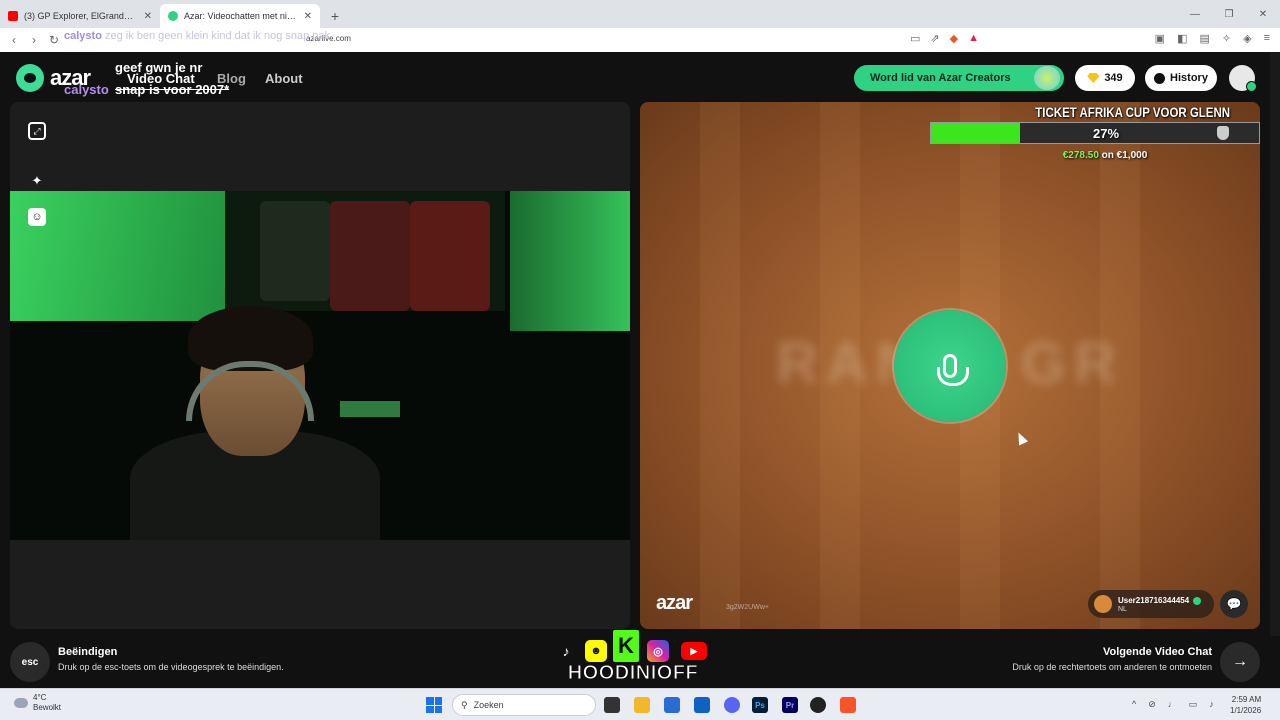  Describe the element at coordinates (1211, 704) in the screenshot. I see `volume-icon: ♪` at that location.